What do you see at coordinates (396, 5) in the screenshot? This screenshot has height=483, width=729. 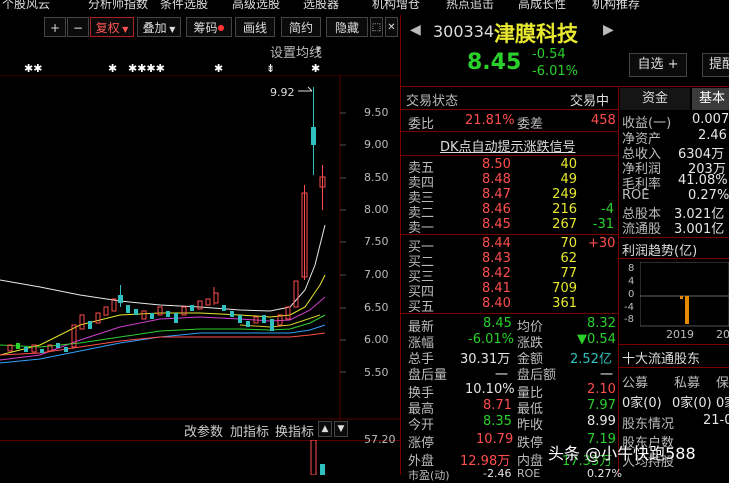 I see `menu-item-inst-increase: 机构增仓` at bounding box center [396, 5].